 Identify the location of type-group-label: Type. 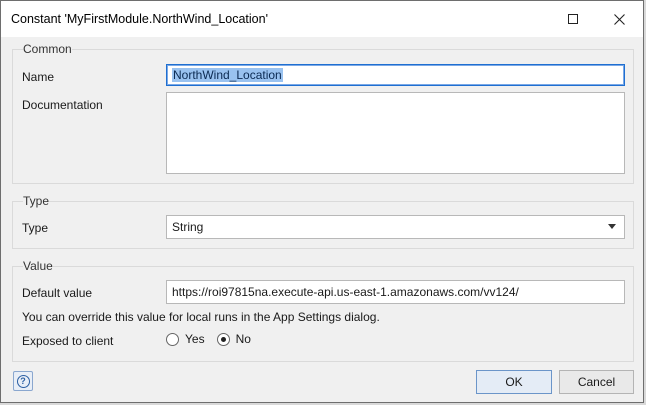
(36, 201).